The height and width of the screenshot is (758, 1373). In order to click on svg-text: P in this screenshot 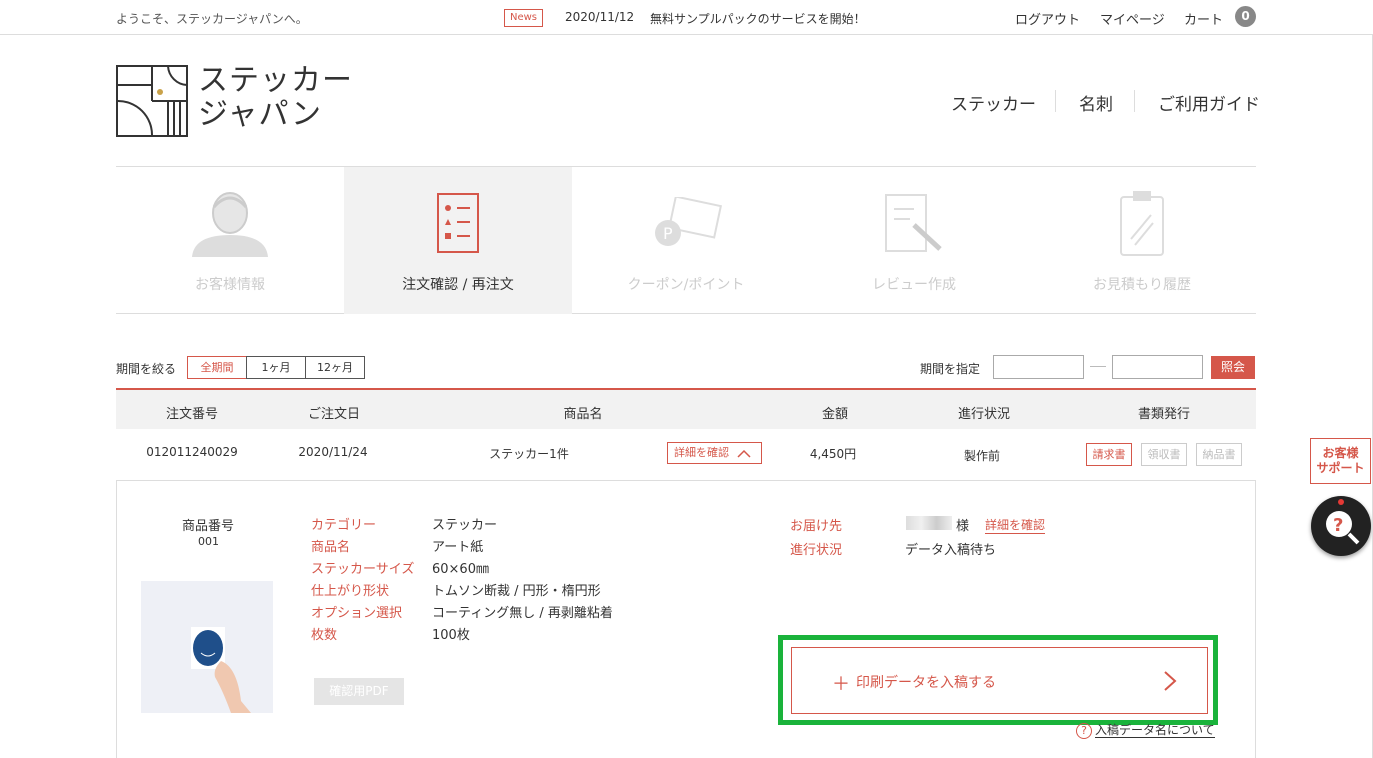, I will do `click(668, 233)`.